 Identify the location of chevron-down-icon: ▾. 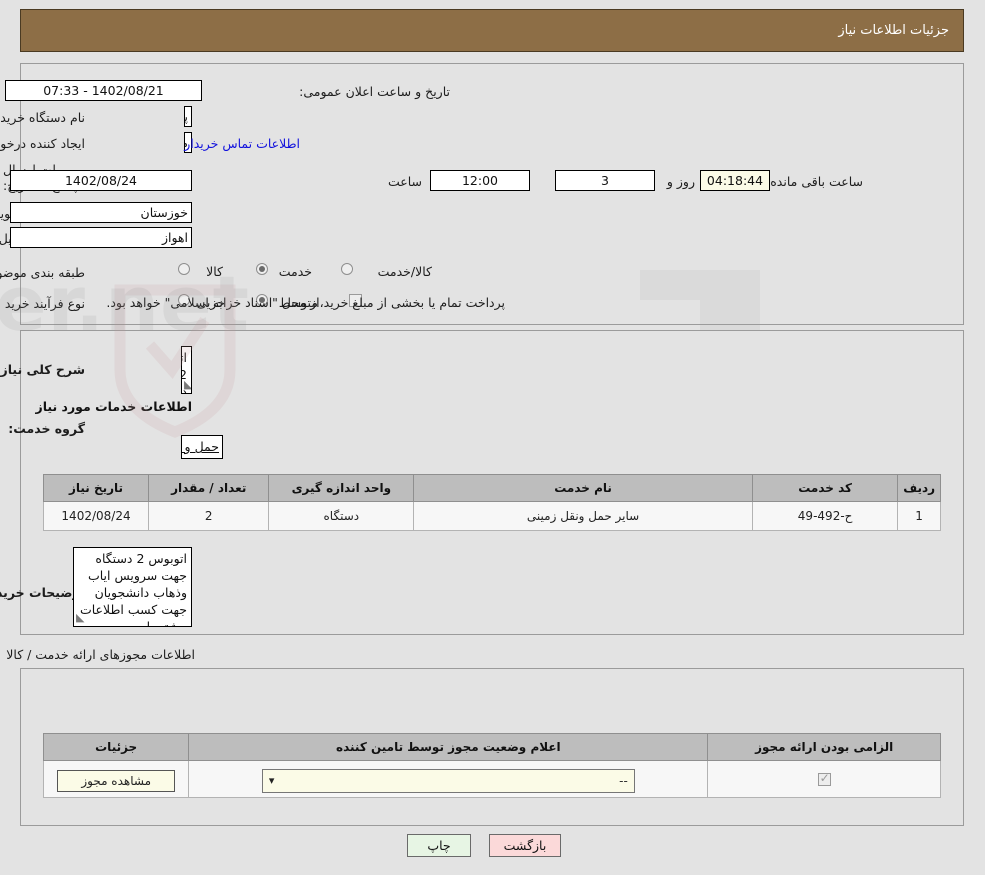
(271, 780).